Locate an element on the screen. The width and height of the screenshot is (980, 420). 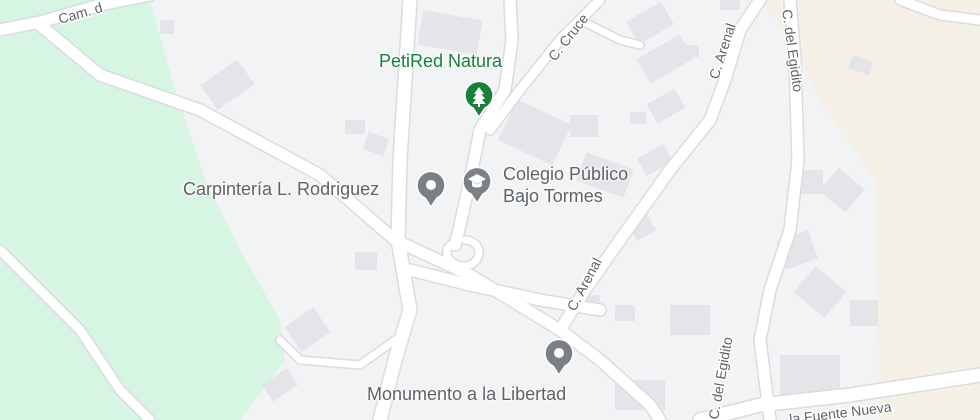
poi-marker-petired is located at coordinates (479, 99).